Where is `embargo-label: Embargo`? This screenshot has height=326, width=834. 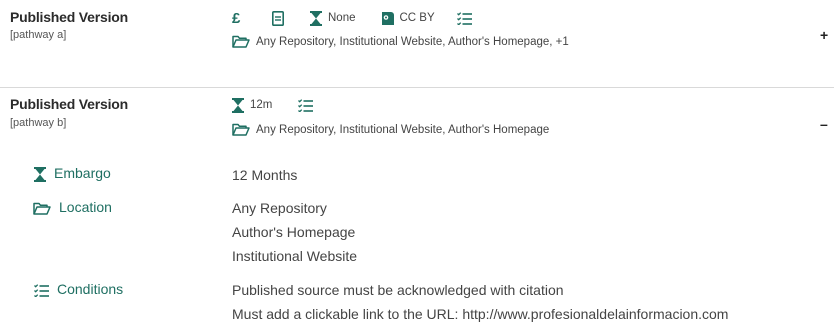
embargo-label: Embargo is located at coordinates (72, 173).